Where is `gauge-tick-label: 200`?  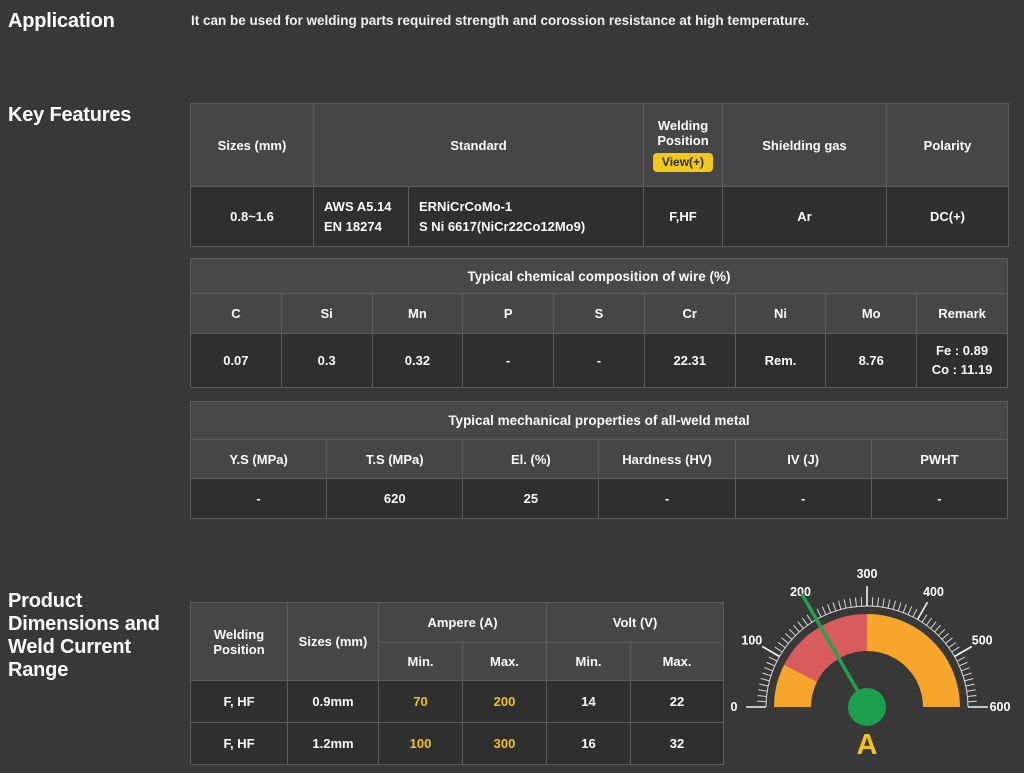 gauge-tick-label: 200 is located at coordinates (800, 592).